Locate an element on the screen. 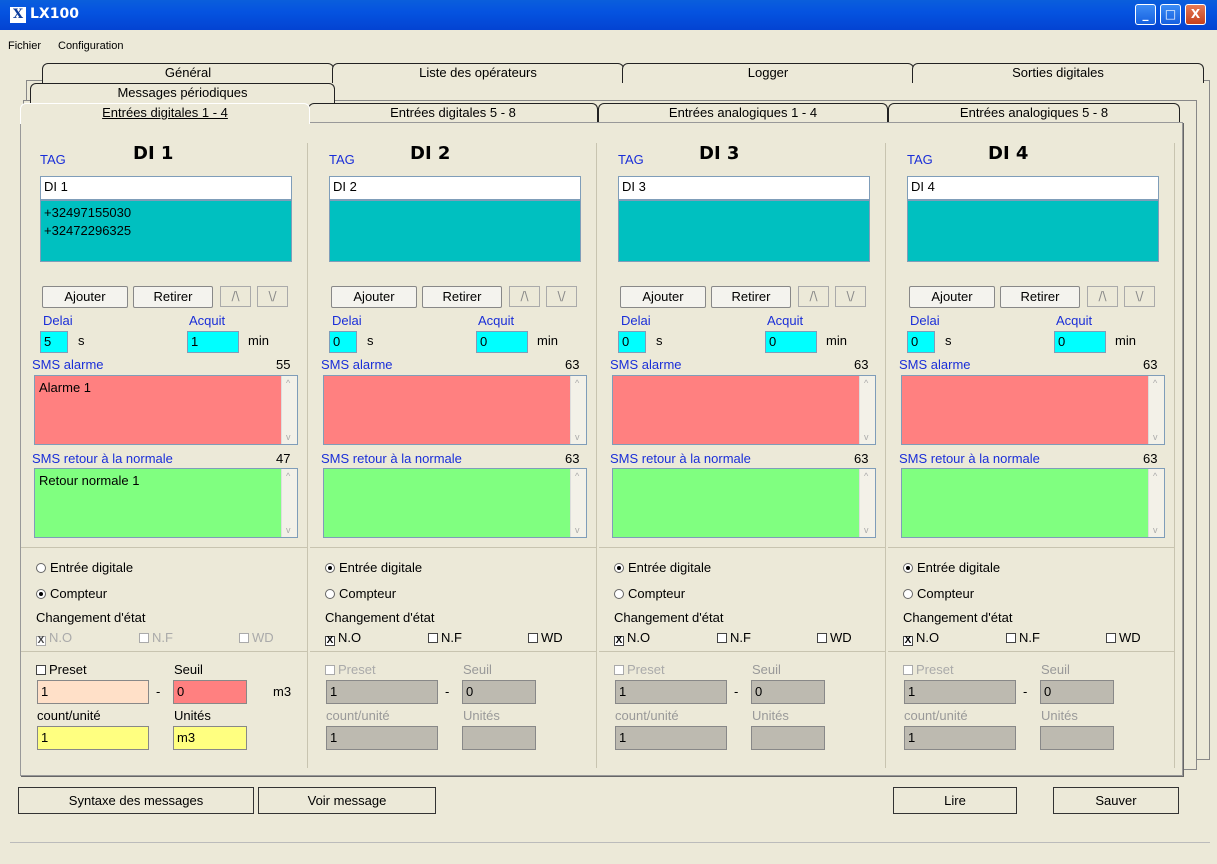 Image resolution: width=1217 pixels, height=864 pixels. tab-entrees-digitales-1-4: Entrées digitales 1 - 4 is located at coordinates (165, 113).